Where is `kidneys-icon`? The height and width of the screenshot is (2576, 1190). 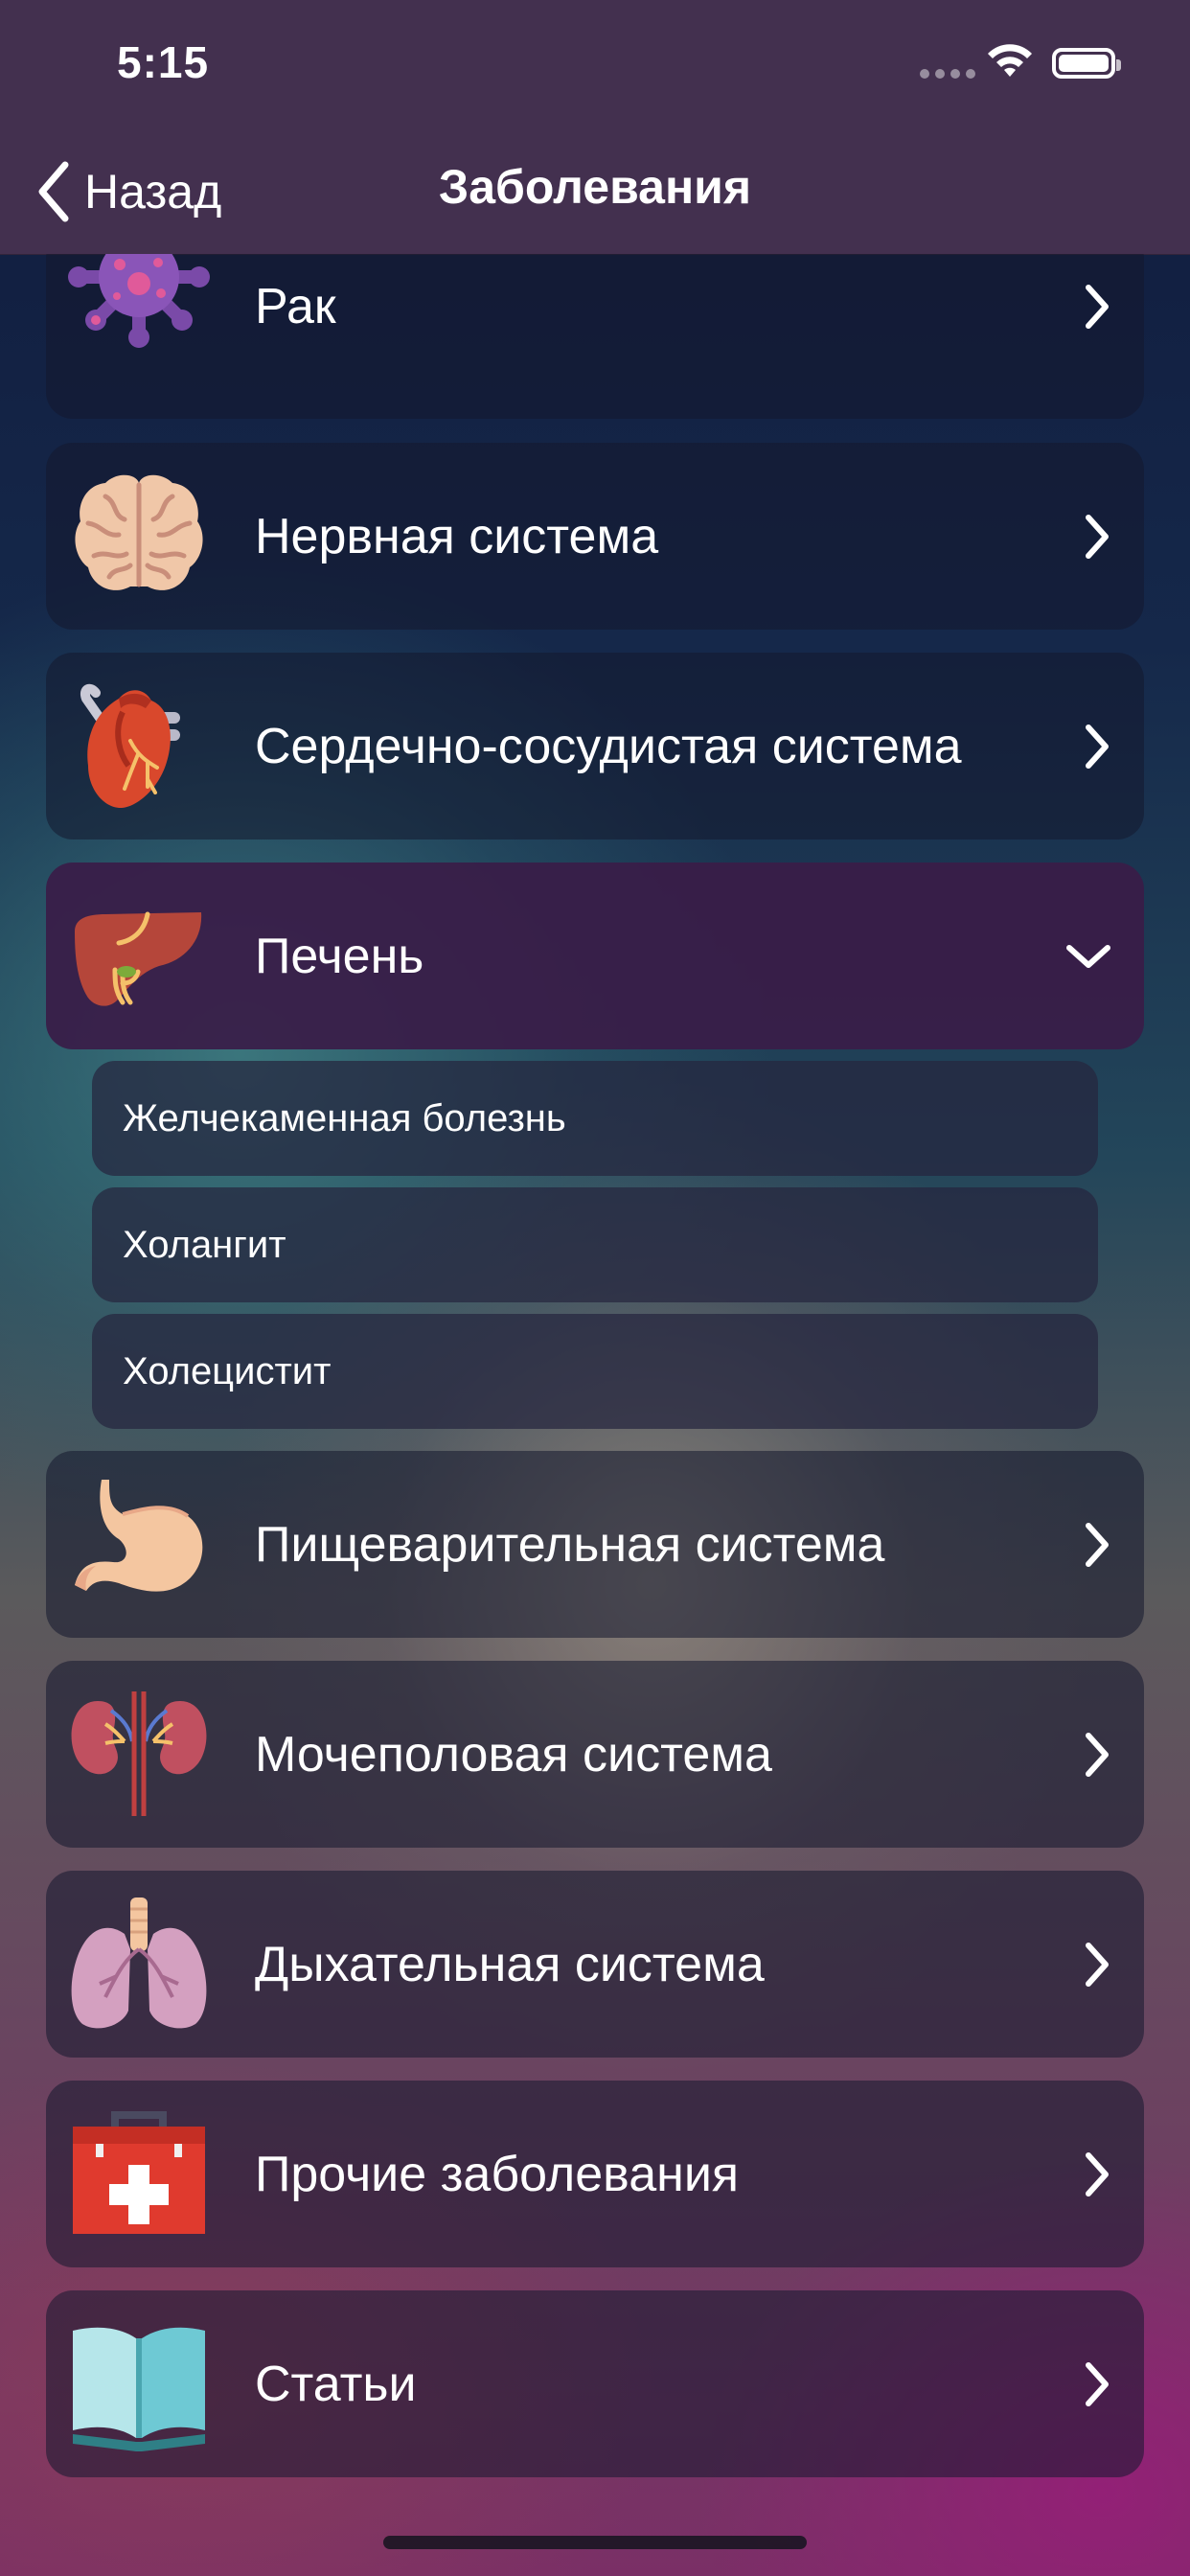 kidneys-icon is located at coordinates (139, 1753).